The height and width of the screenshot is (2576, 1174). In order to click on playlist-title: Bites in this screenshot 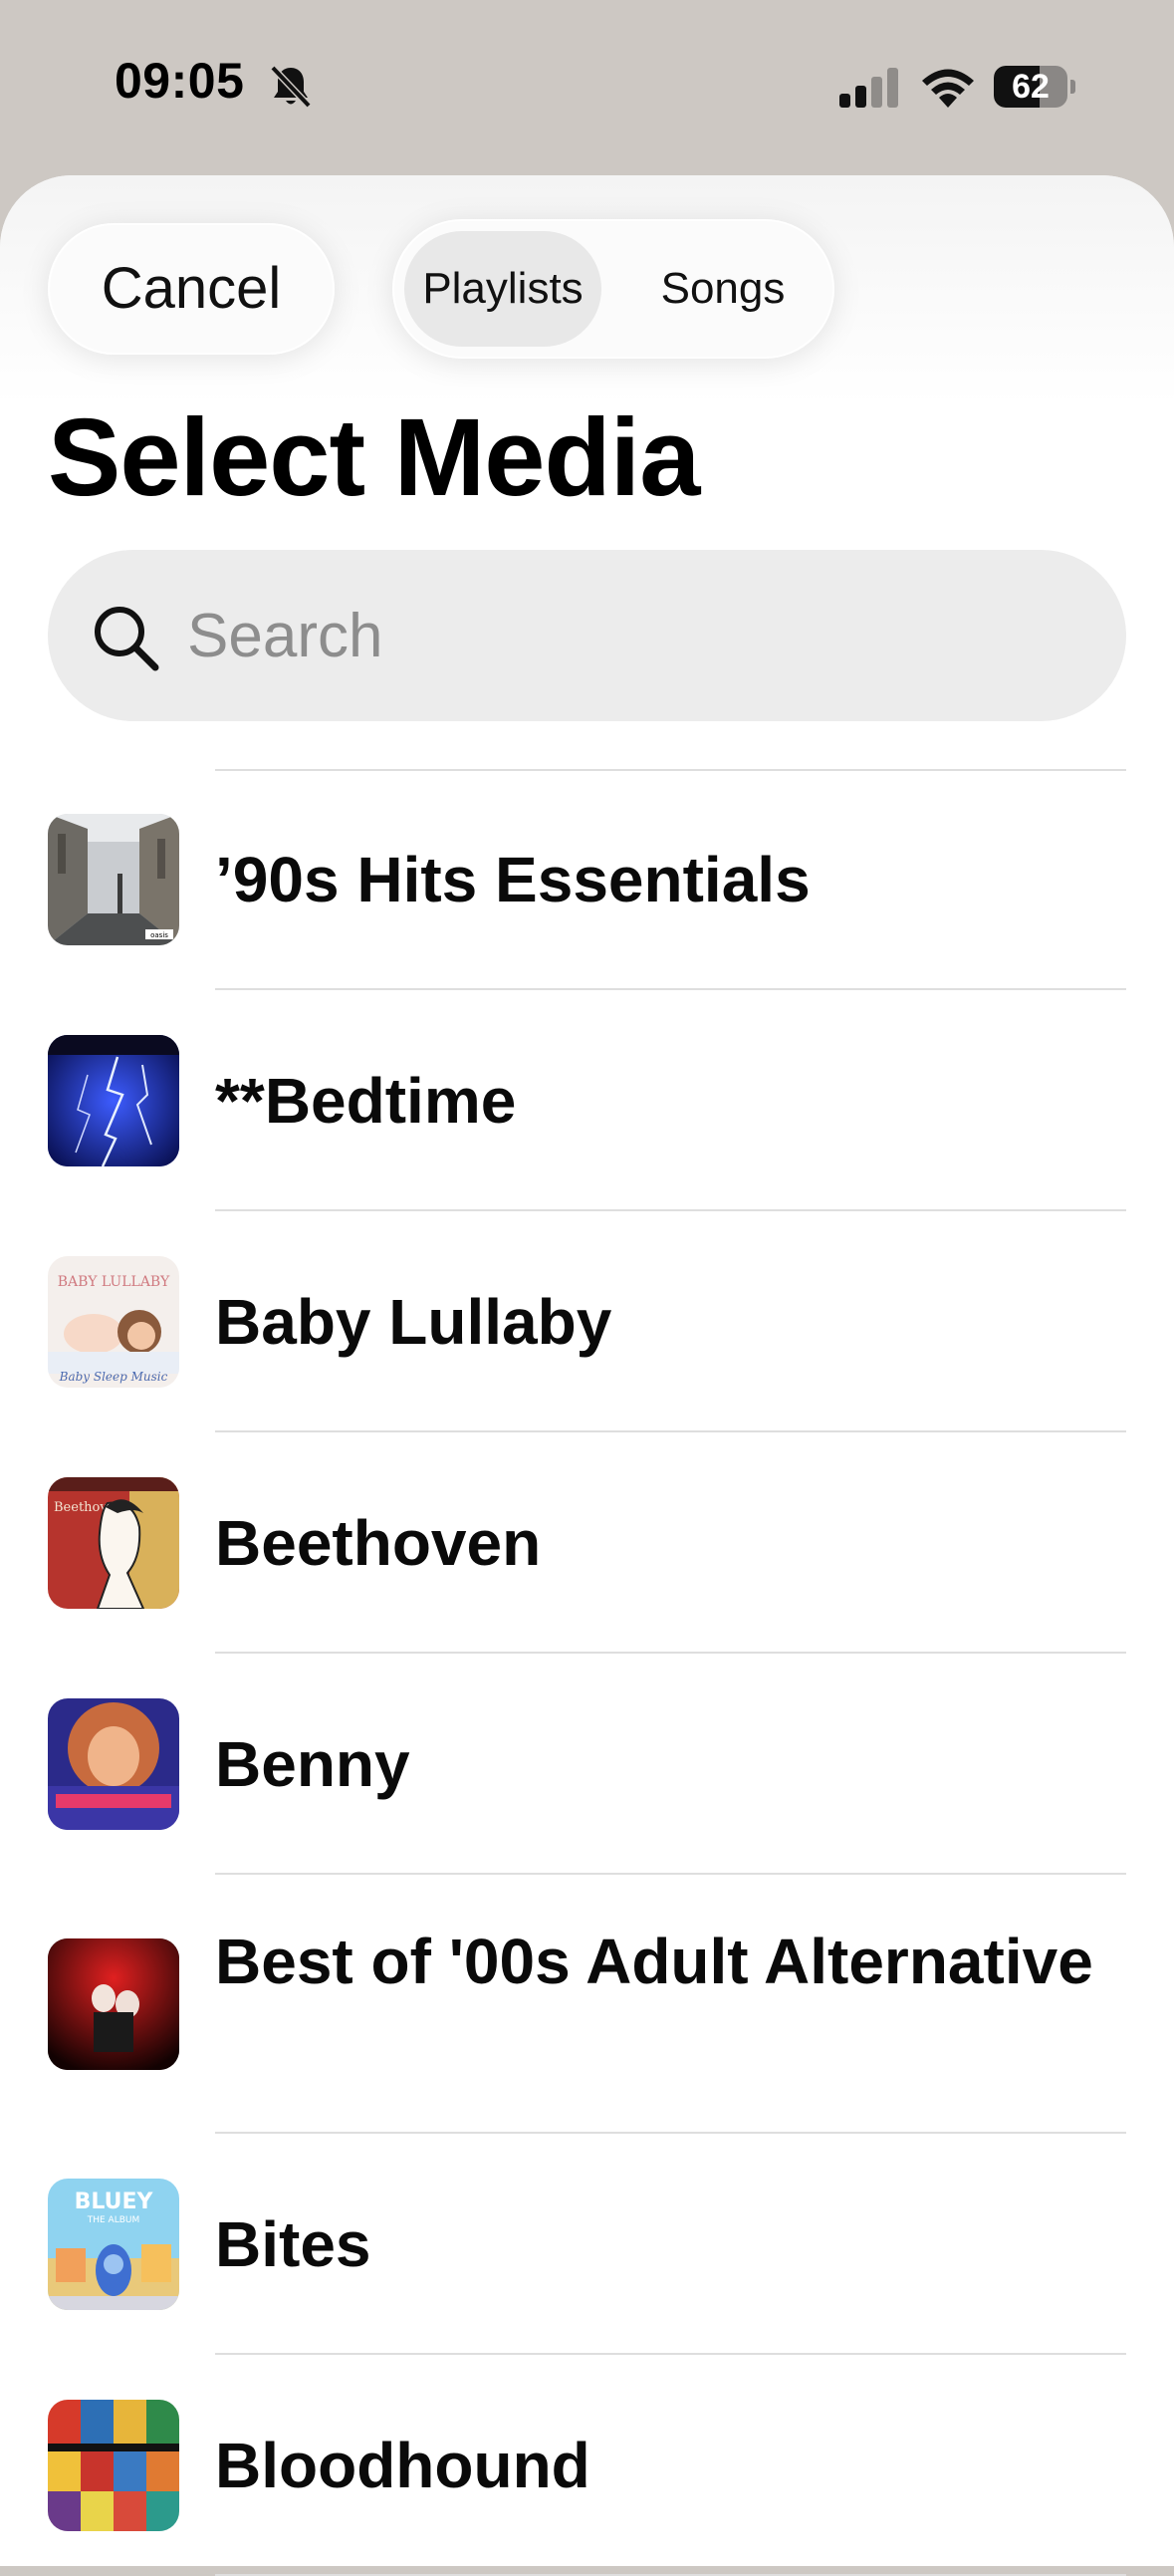, I will do `click(293, 2244)`.